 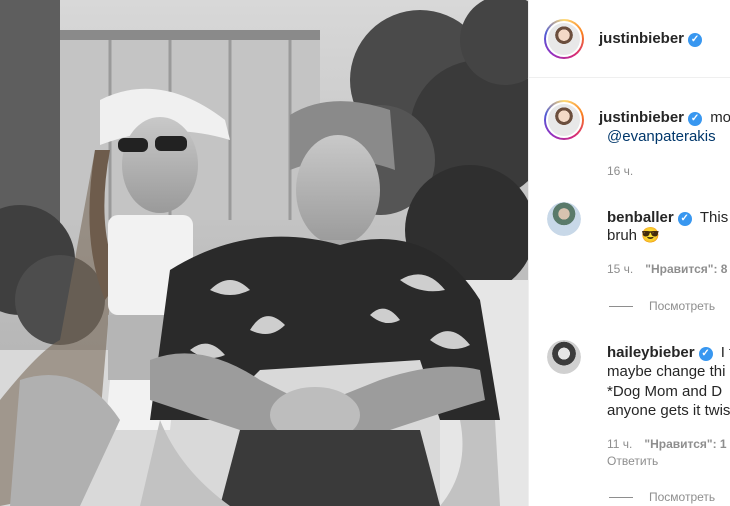 I want to click on comment-time: 15 ч., so click(x=620, y=269).